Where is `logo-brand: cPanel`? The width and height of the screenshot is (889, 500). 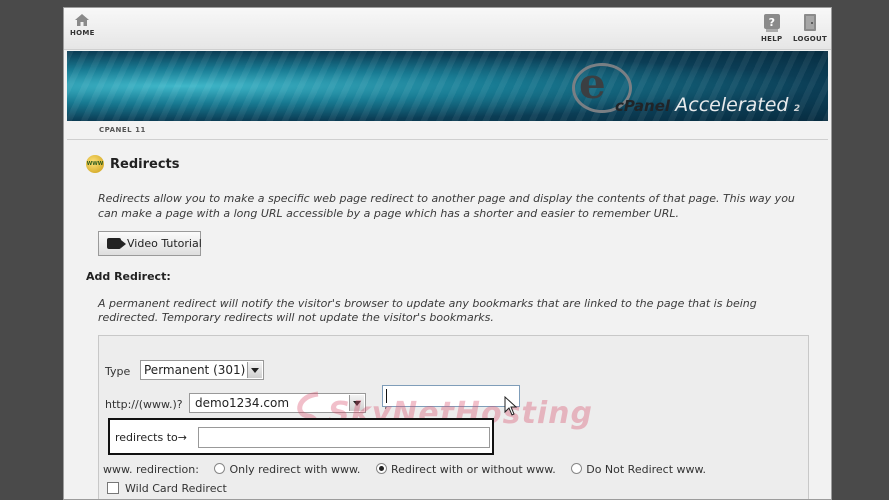
logo-brand: cPanel is located at coordinates (643, 106).